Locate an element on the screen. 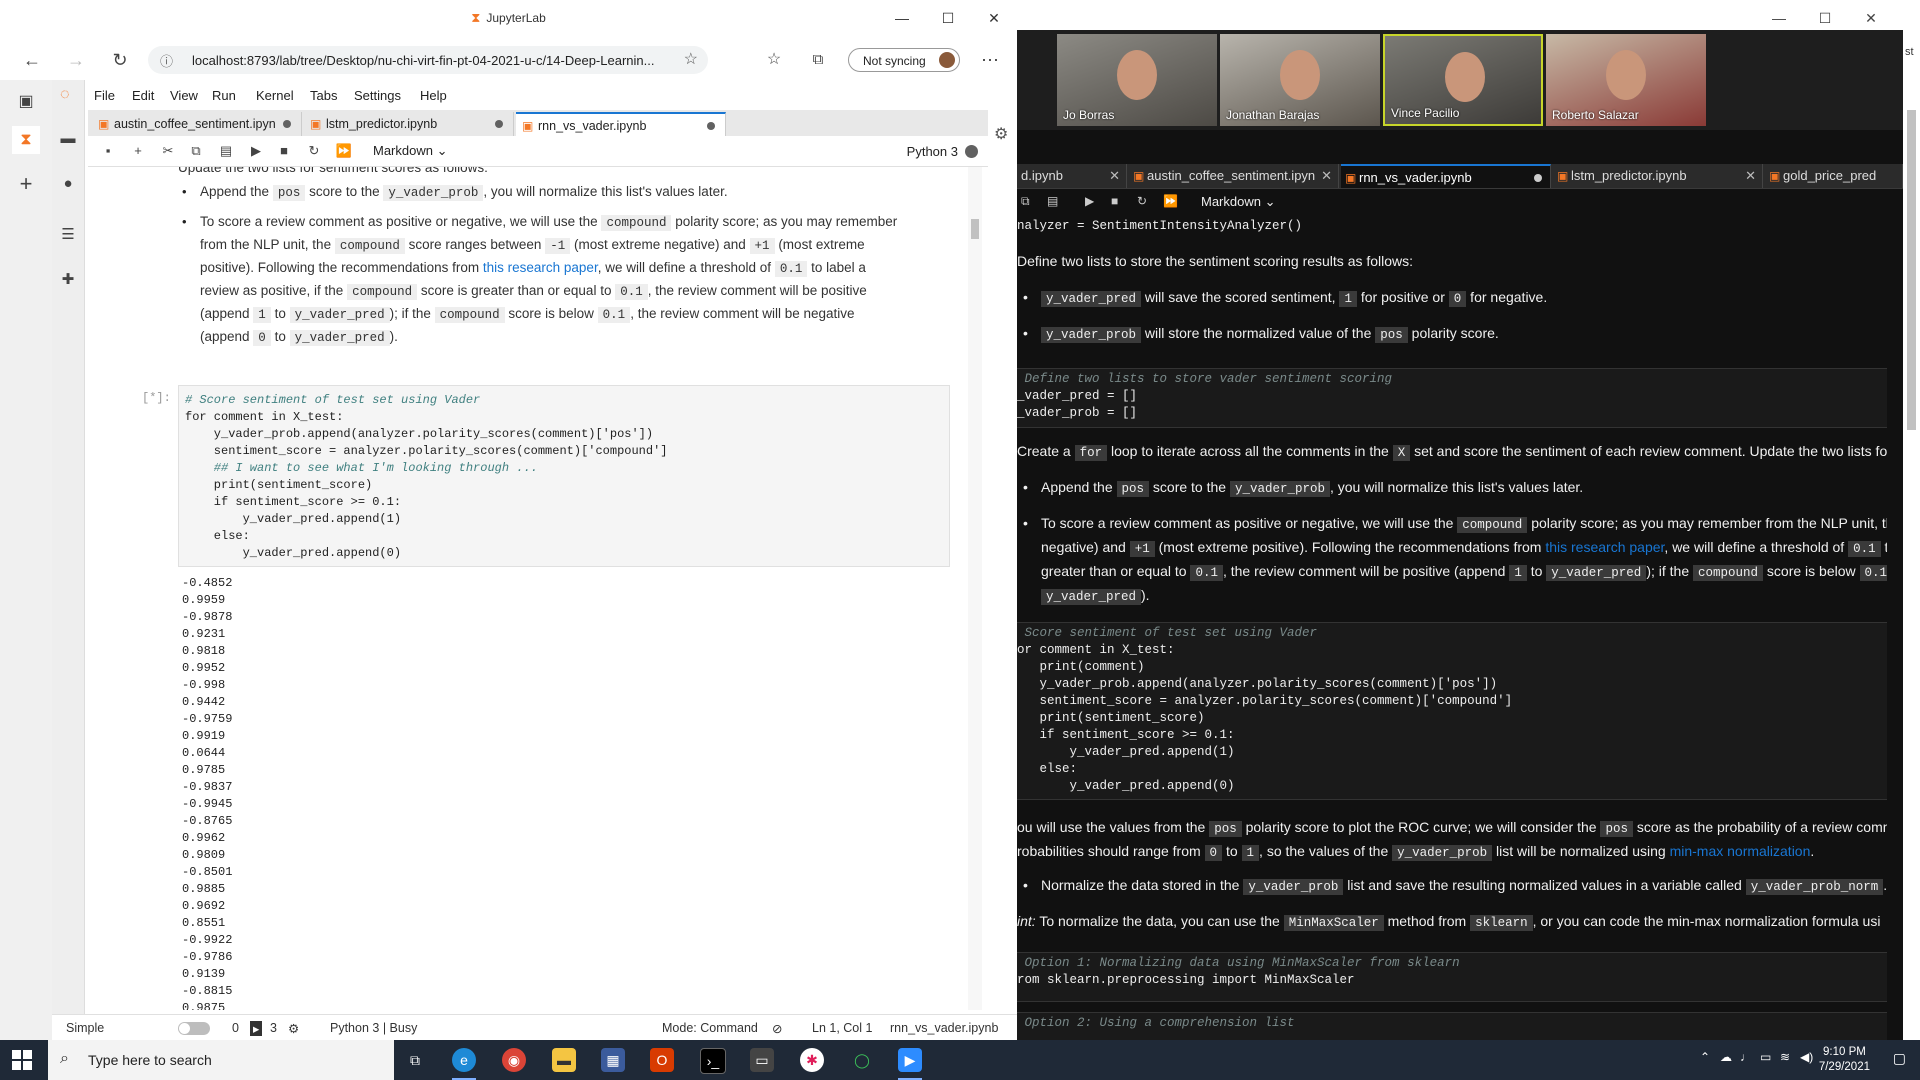 This screenshot has width=1920, height=1080. menu-file: File is located at coordinates (104, 95).